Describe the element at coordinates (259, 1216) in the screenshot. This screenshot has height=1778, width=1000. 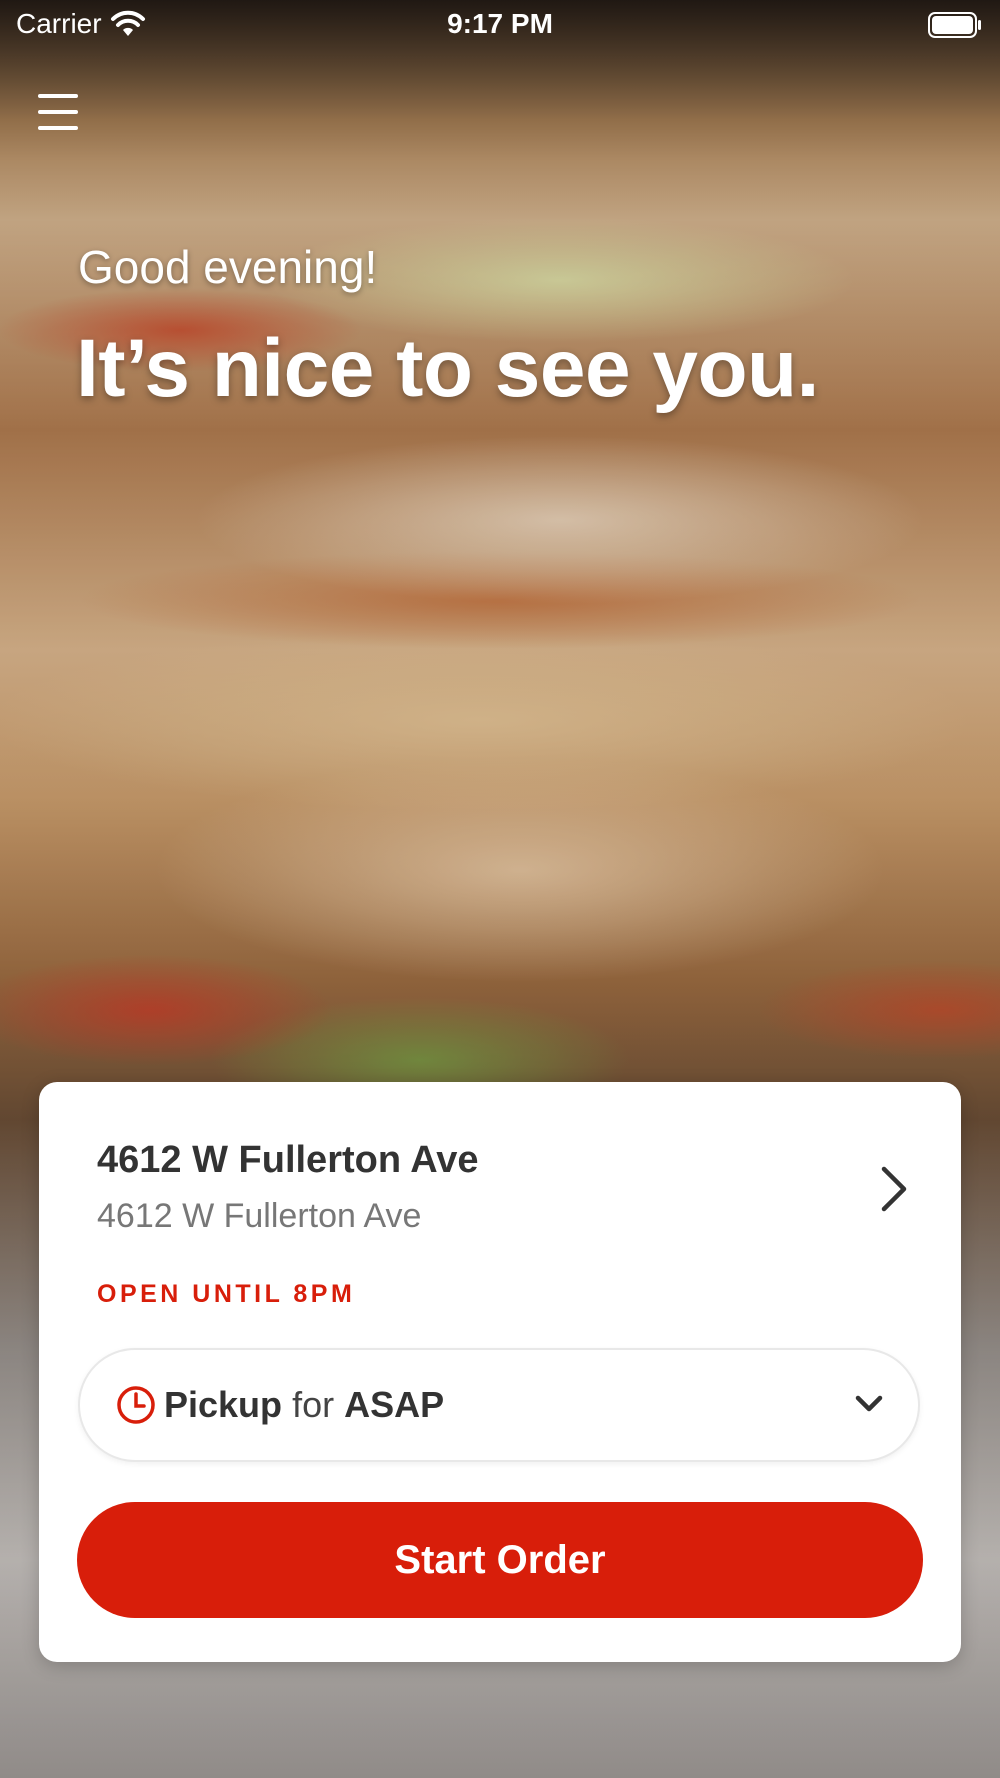
I see `location-address: 4612 W Fullerton Ave` at that location.